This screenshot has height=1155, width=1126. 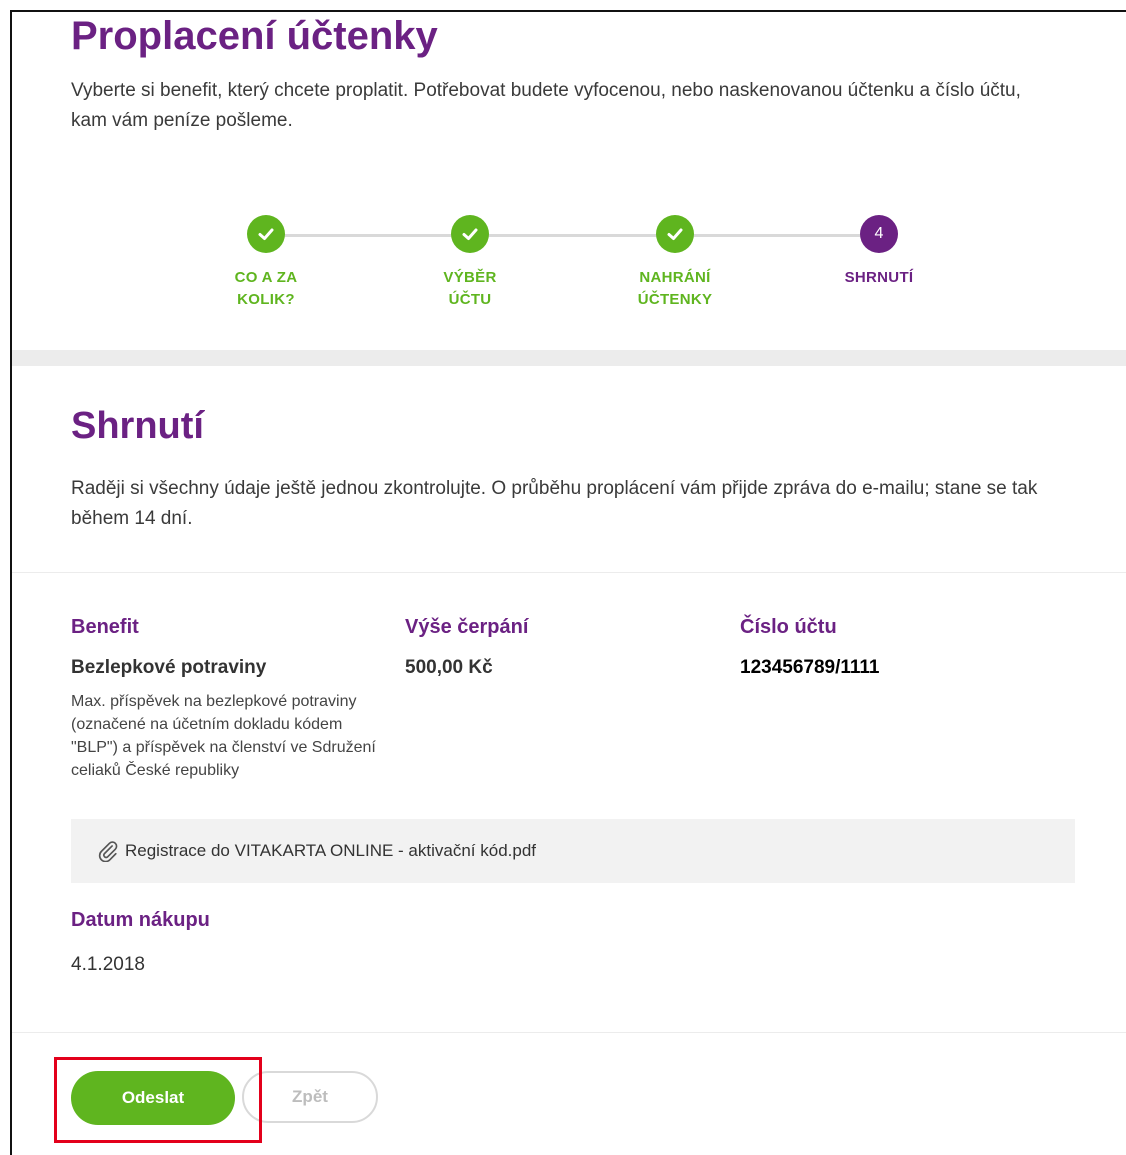 I want to click on step-number: 4, so click(x=879, y=234).